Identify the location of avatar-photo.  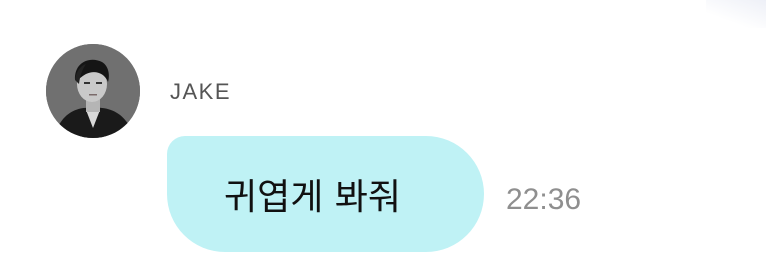
(93, 91).